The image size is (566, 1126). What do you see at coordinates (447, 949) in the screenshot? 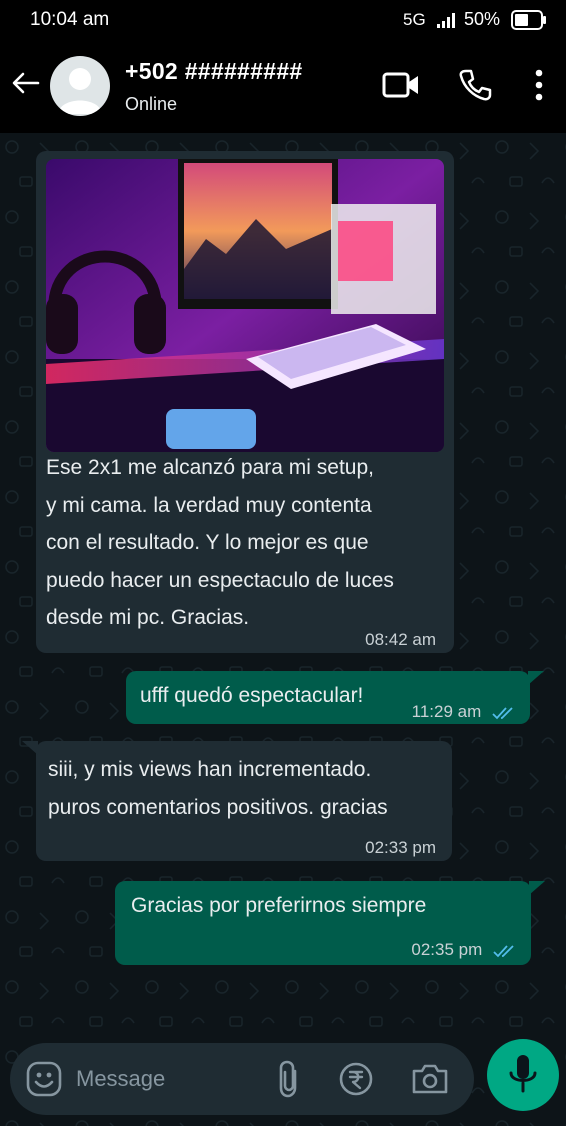
I see `message-time-text: 02:35 pm` at bounding box center [447, 949].